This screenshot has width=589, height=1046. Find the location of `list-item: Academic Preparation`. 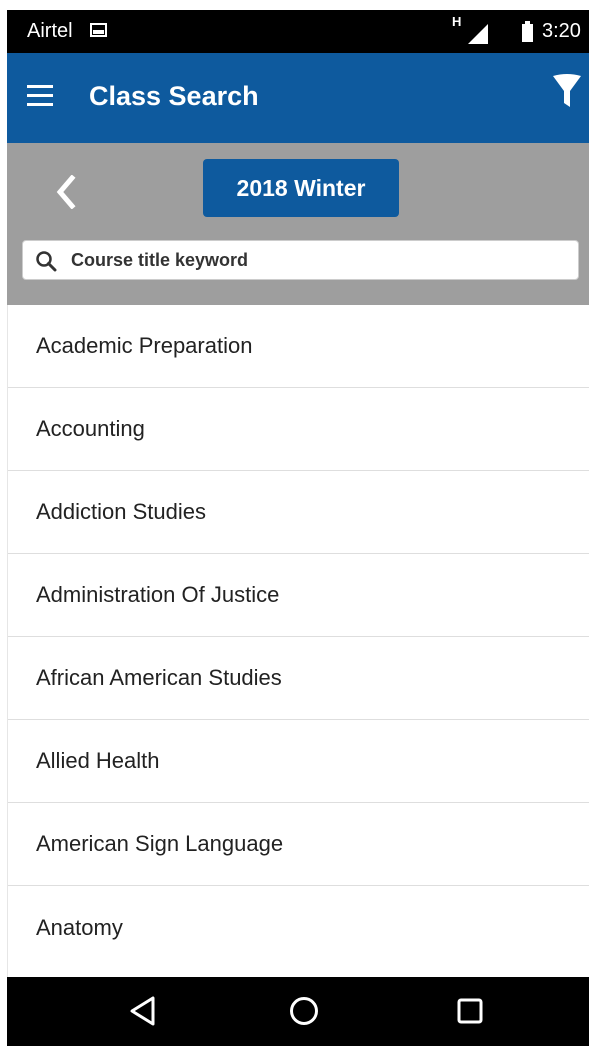

list-item: Academic Preparation is located at coordinates (298, 346).